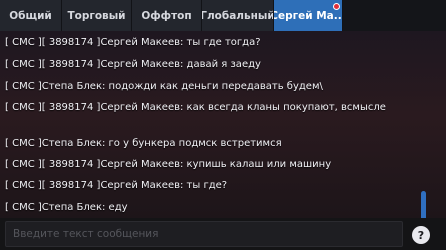 This screenshot has height=250, width=446. I want to click on tab-trade: Торговый, so click(97, 15).